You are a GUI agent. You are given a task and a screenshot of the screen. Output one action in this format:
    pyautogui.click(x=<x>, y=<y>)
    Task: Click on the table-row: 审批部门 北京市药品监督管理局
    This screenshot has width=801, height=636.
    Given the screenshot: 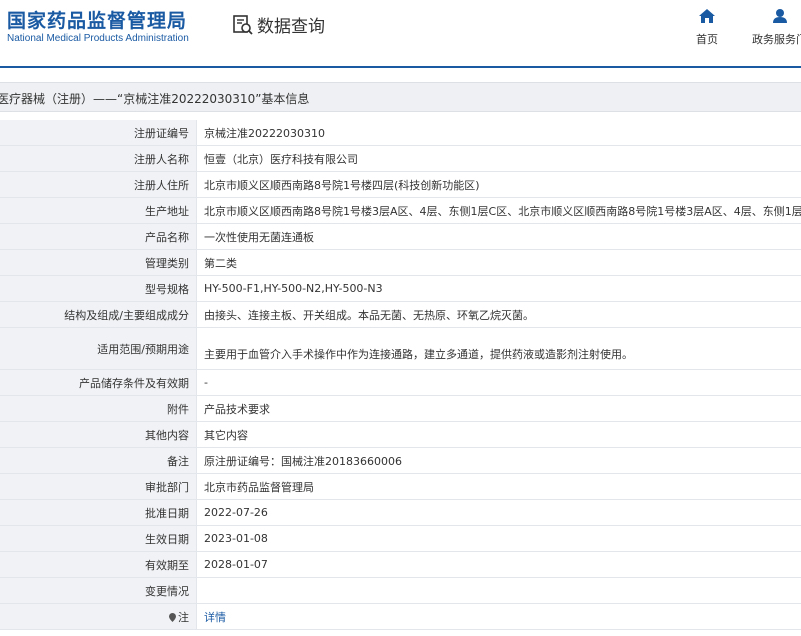 What is the action you would take?
    pyautogui.click(x=400, y=487)
    